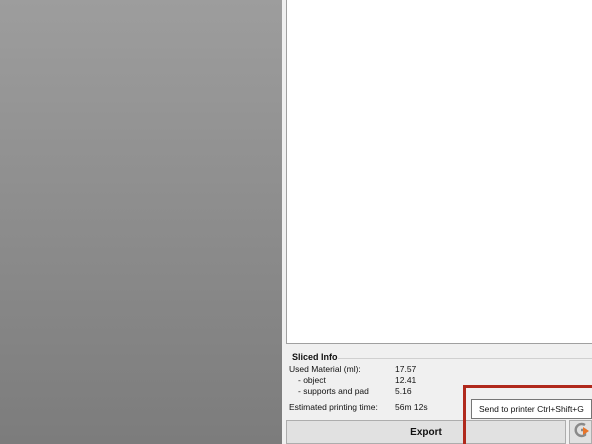  What do you see at coordinates (465, 358) in the screenshot?
I see `sliced-info-divider` at bounding box center [465, 358].